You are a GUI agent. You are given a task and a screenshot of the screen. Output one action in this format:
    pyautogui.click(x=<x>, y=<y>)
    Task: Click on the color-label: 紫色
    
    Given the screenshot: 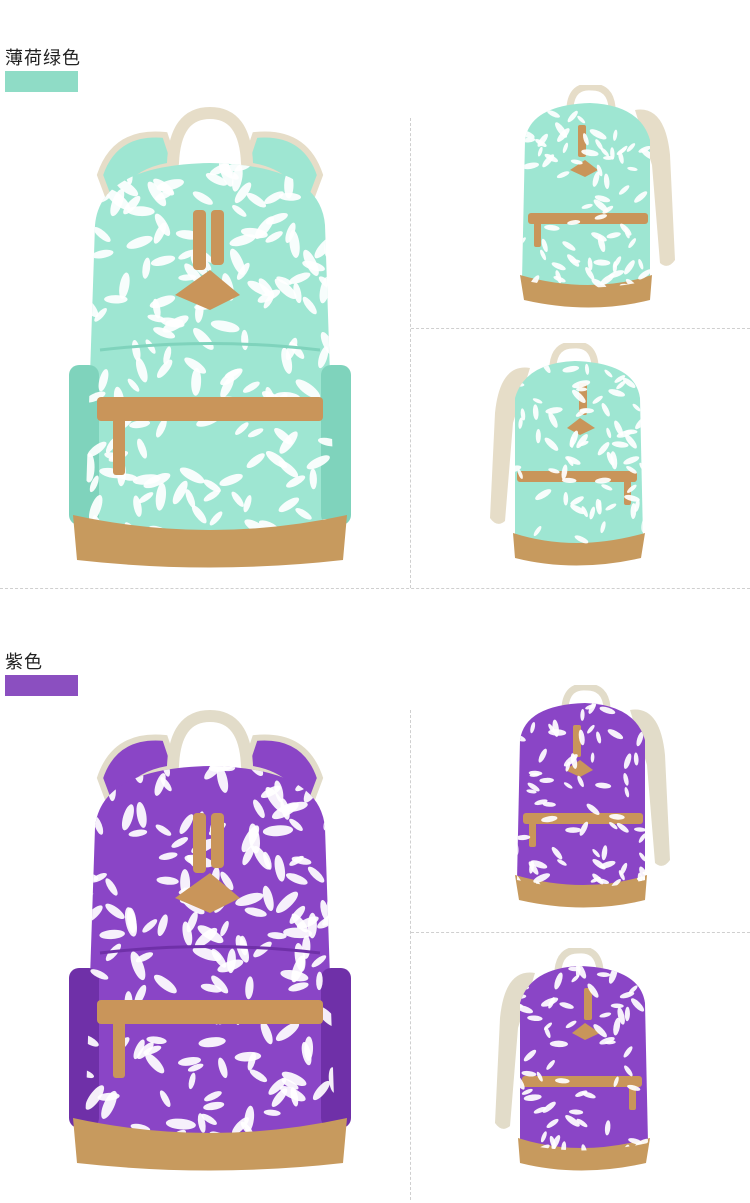 What is the action you would take?
    pyautogui.click(x=24, y=662)
    